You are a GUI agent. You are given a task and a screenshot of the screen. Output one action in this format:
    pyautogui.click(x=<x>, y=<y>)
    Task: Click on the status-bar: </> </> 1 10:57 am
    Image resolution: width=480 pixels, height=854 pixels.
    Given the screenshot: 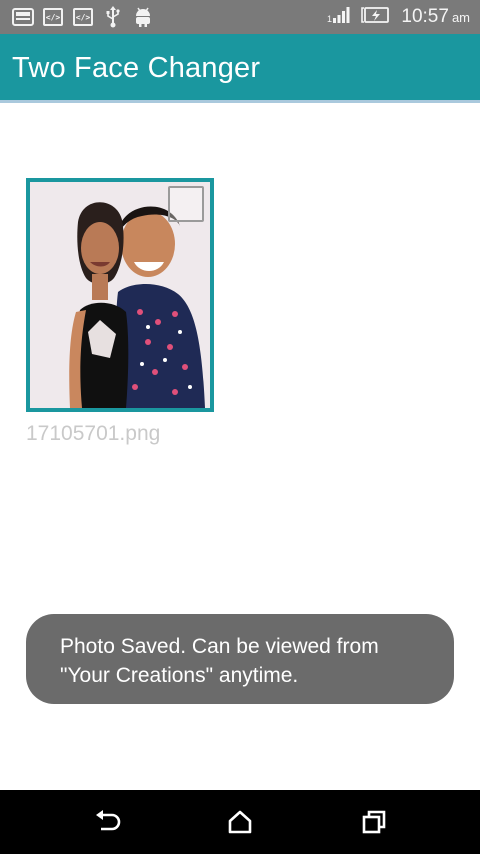 What is the action you would take?
    pyautogui.click(x=240, y=17)
    